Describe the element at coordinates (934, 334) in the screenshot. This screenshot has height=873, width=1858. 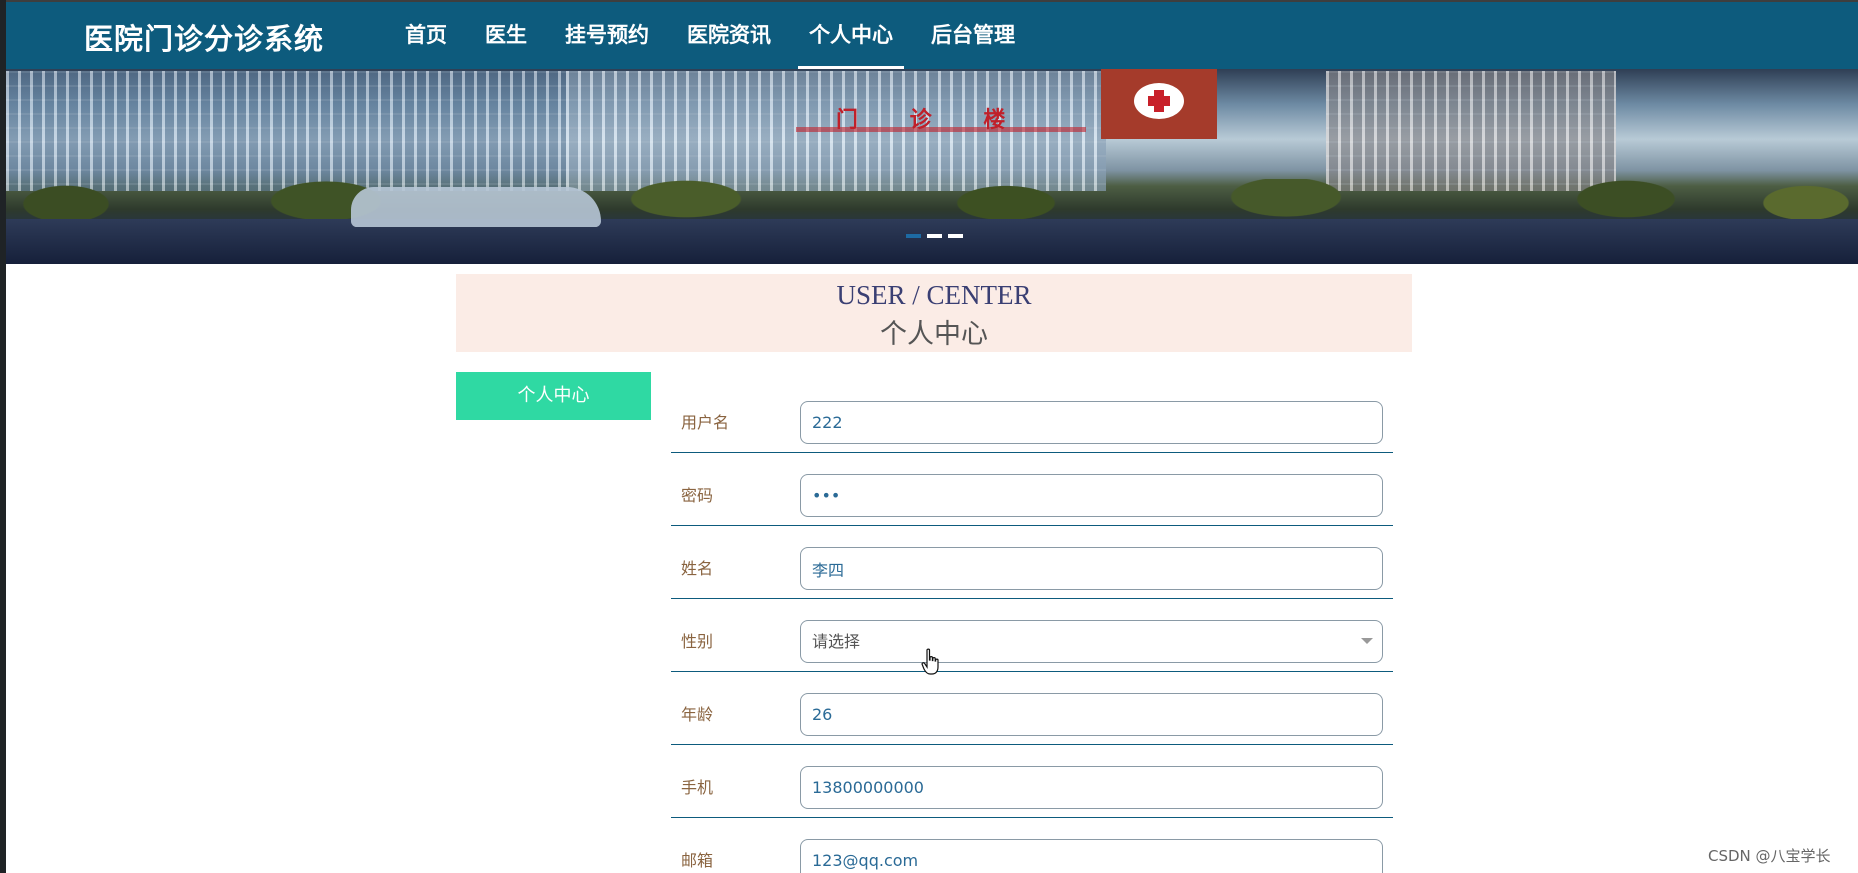
I see `section-title-cn: 个人中心` at that location.